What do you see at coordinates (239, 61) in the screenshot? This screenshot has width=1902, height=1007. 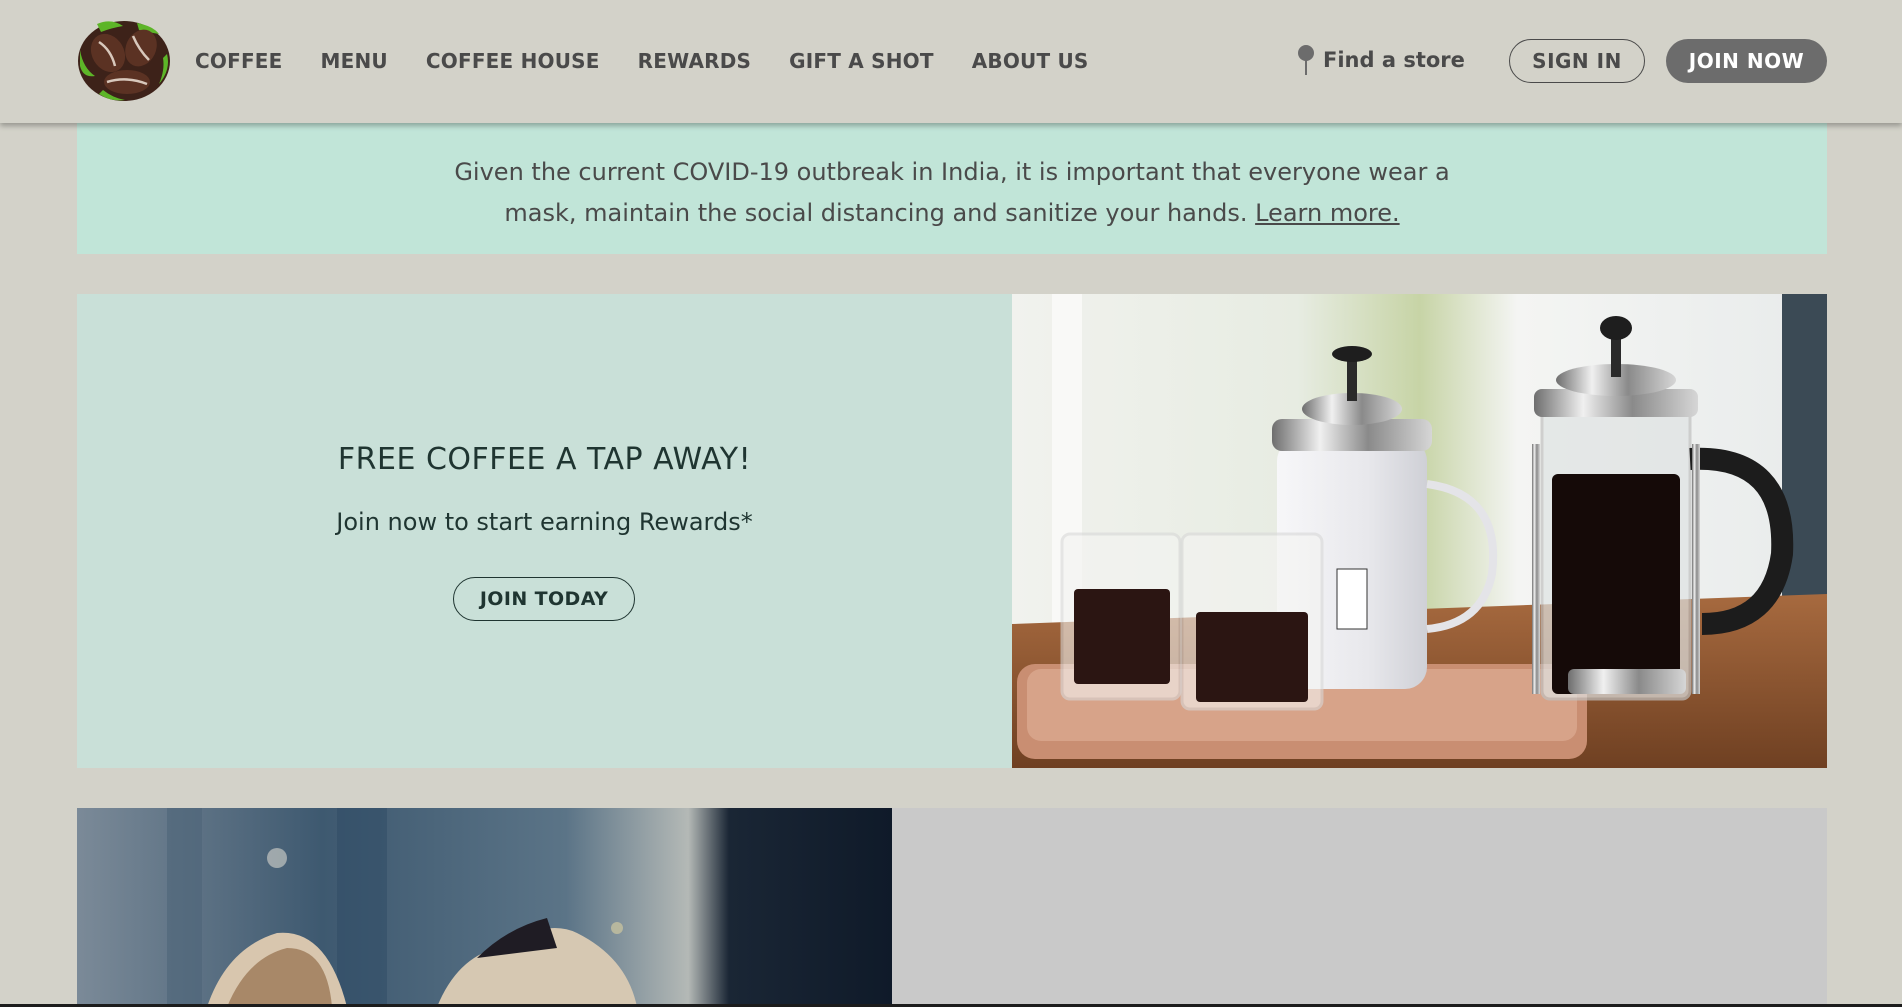 I see `nav-coffee: COFFEE` at bounding box center [239, 61].